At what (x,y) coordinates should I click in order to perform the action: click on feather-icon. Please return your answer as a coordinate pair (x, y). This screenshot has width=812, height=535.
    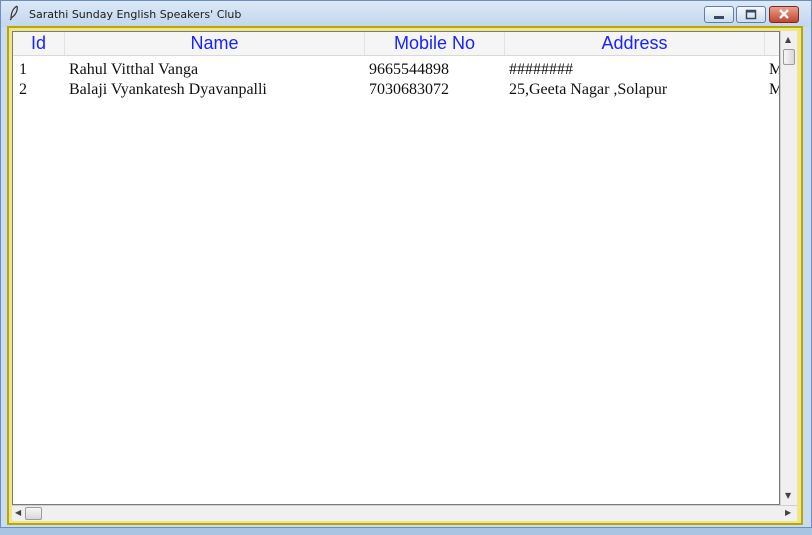
    Looking at the image, I should click on (13, 13).